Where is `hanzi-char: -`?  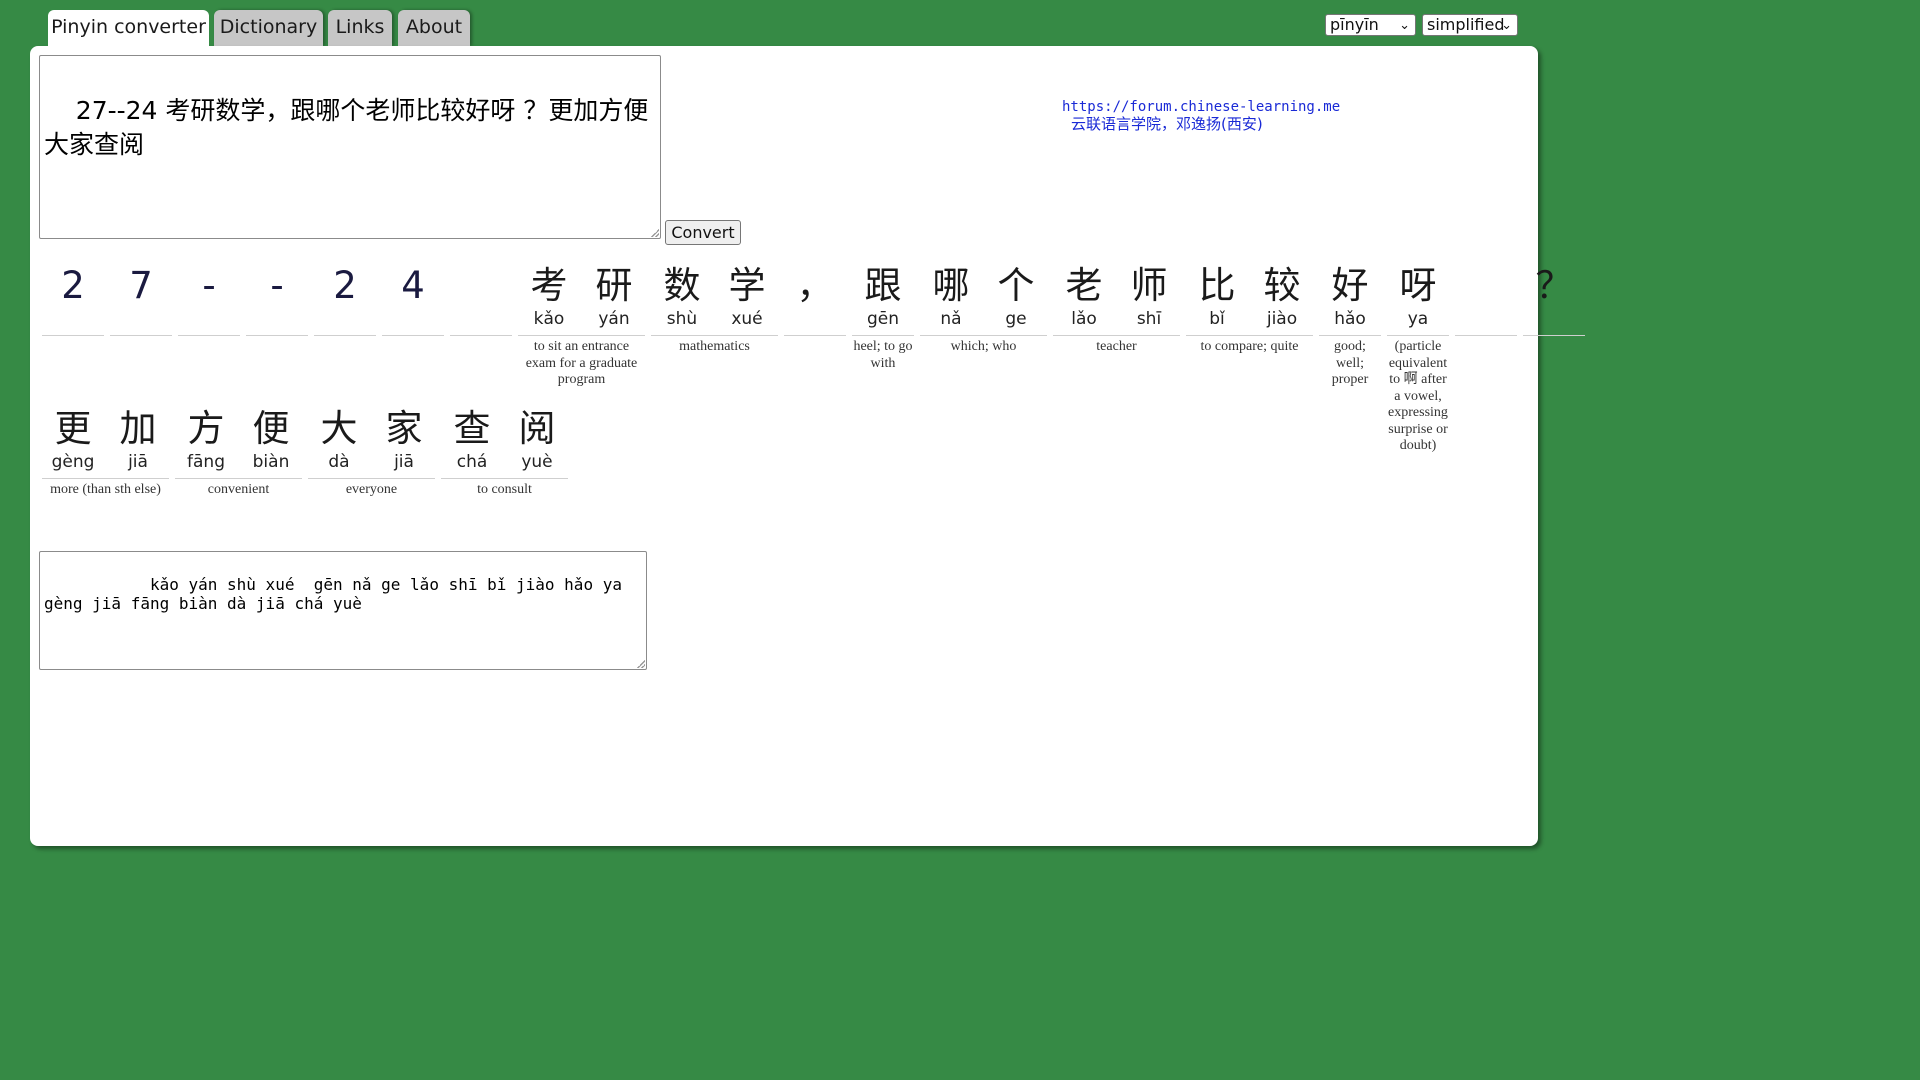
hanzi-char: - is located at coordinates (209, 285).